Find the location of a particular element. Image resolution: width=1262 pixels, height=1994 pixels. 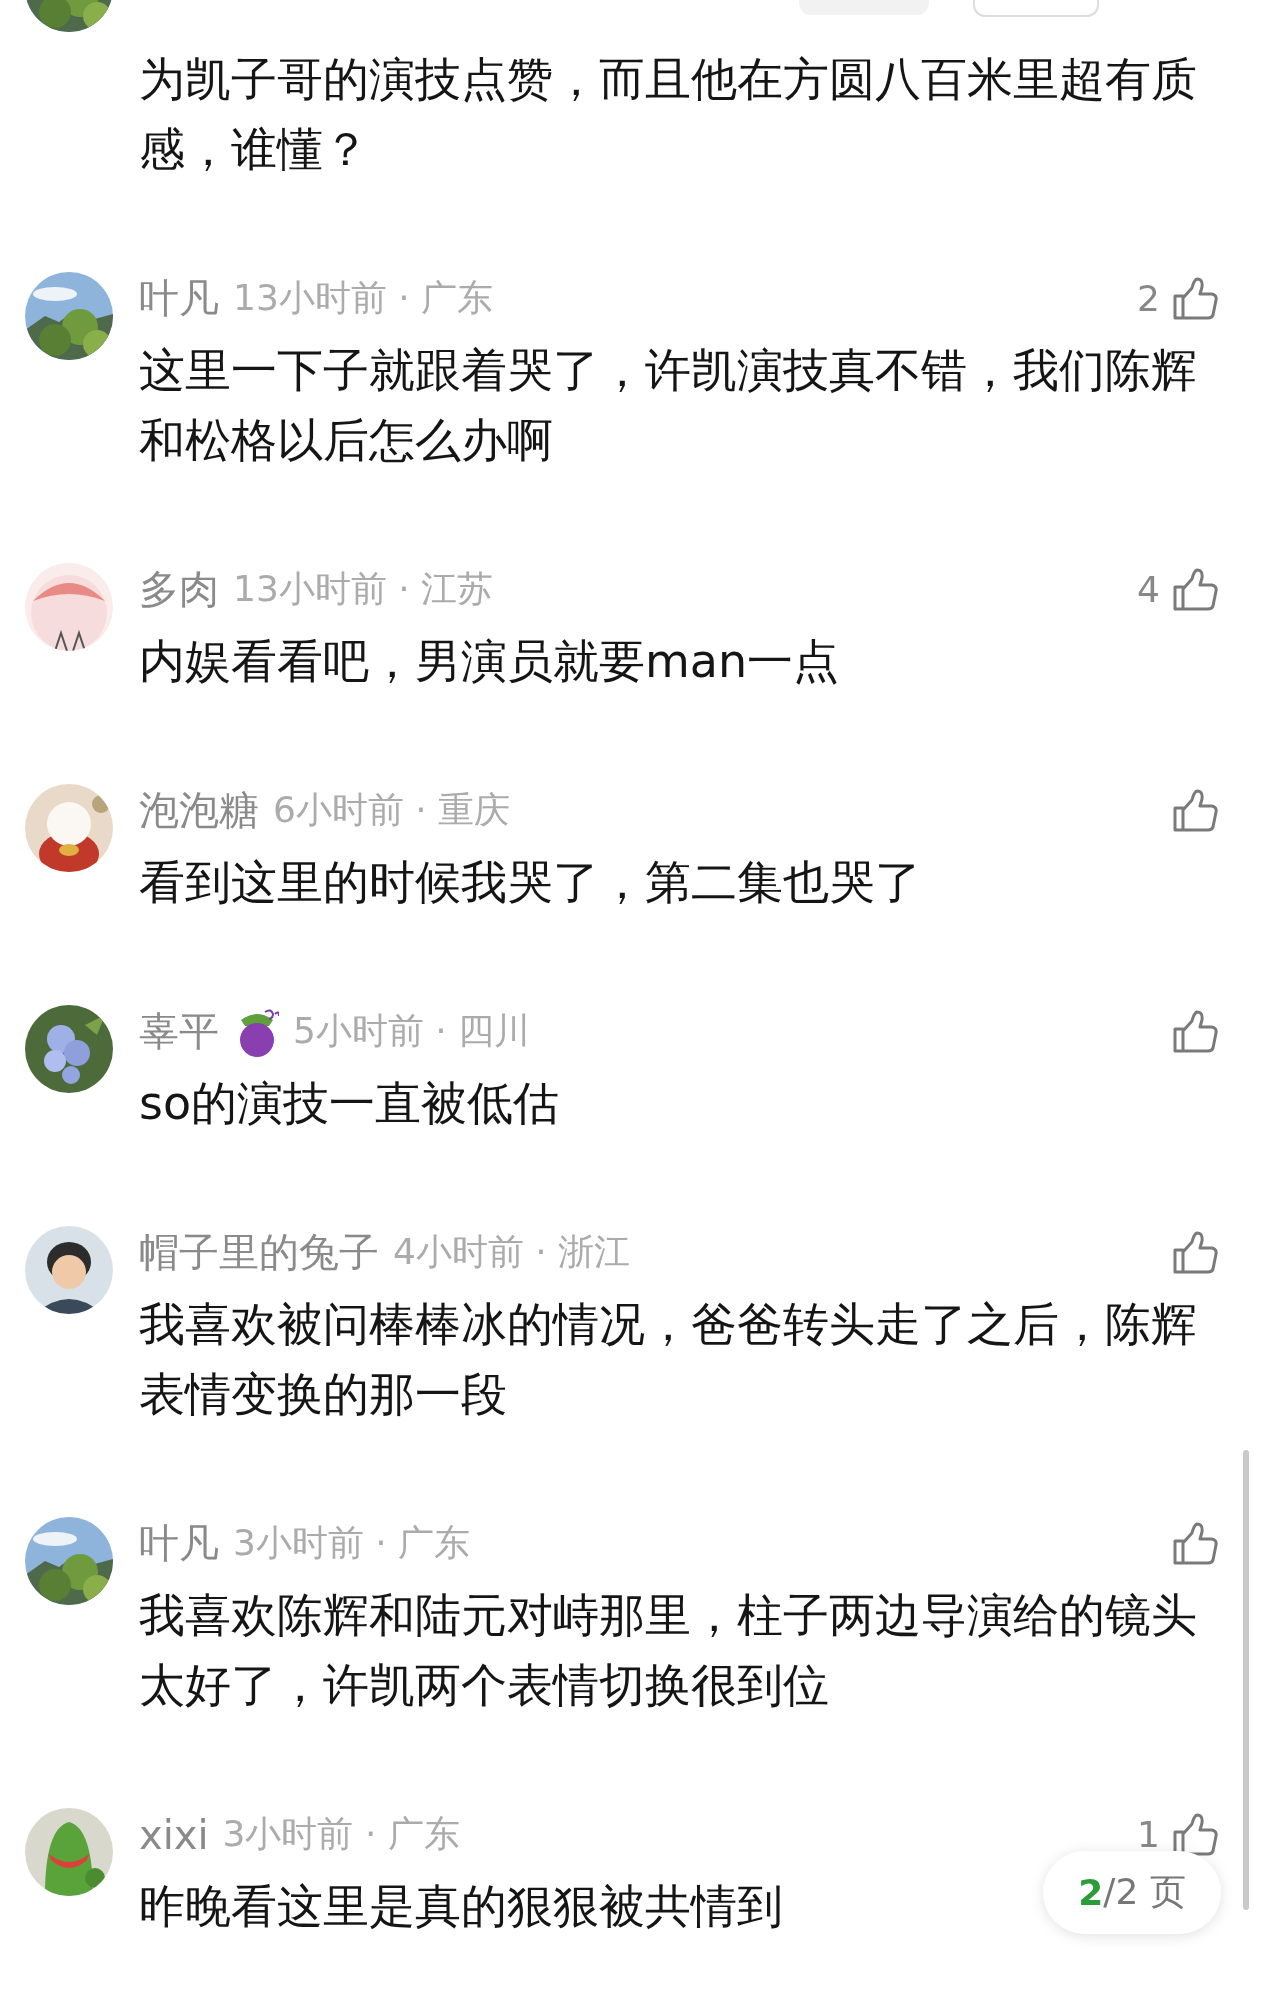

scrollbar is located at coordinates (1246, 1680).